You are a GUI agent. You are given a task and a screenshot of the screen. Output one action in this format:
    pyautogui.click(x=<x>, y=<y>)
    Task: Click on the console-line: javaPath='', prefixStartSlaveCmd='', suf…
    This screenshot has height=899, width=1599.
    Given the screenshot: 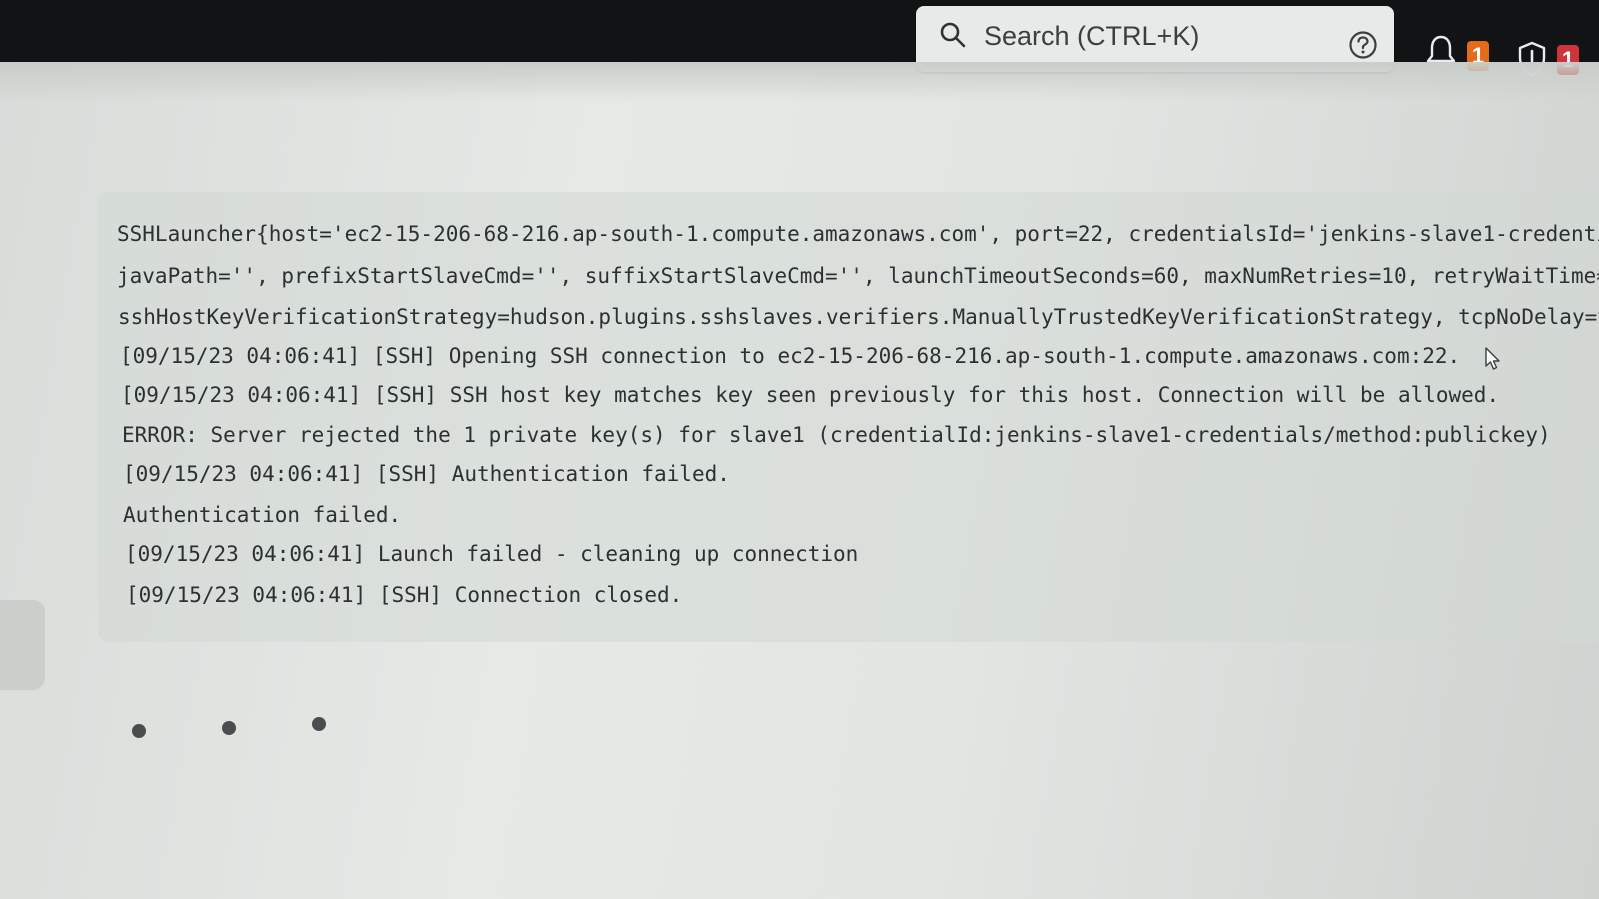 What is the action you would take?
    pyautogui.click(x=858, y=276)
    